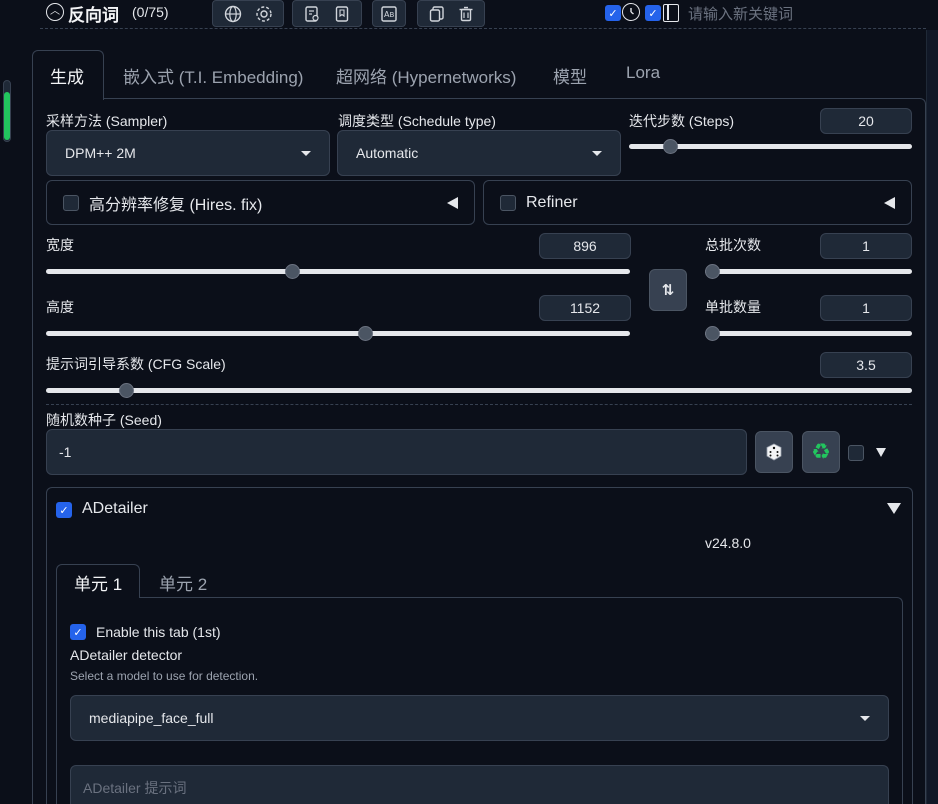 This screenshot has width=938, height=804. What do you see at coordinates (55, 12) in the screenshot?
I see `collapse-chevron-up-icon: ︿` at bounding box center [55, 12].